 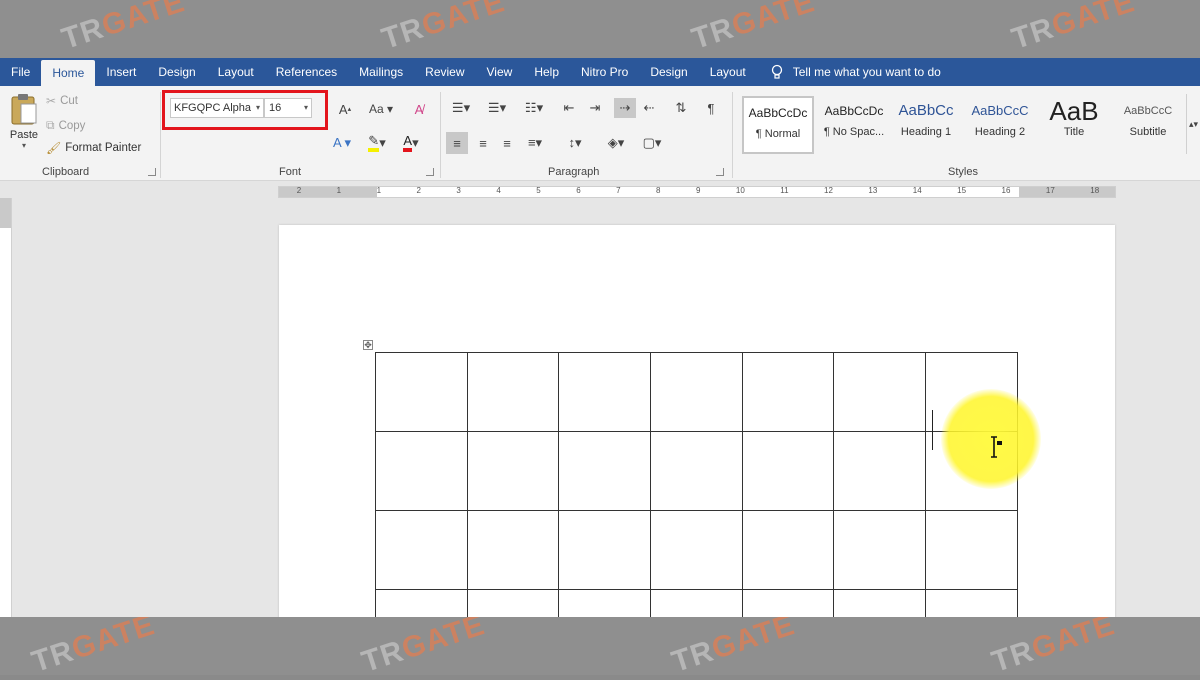 I want to click on annotation-highlight-box, so click(x=245, y=110).